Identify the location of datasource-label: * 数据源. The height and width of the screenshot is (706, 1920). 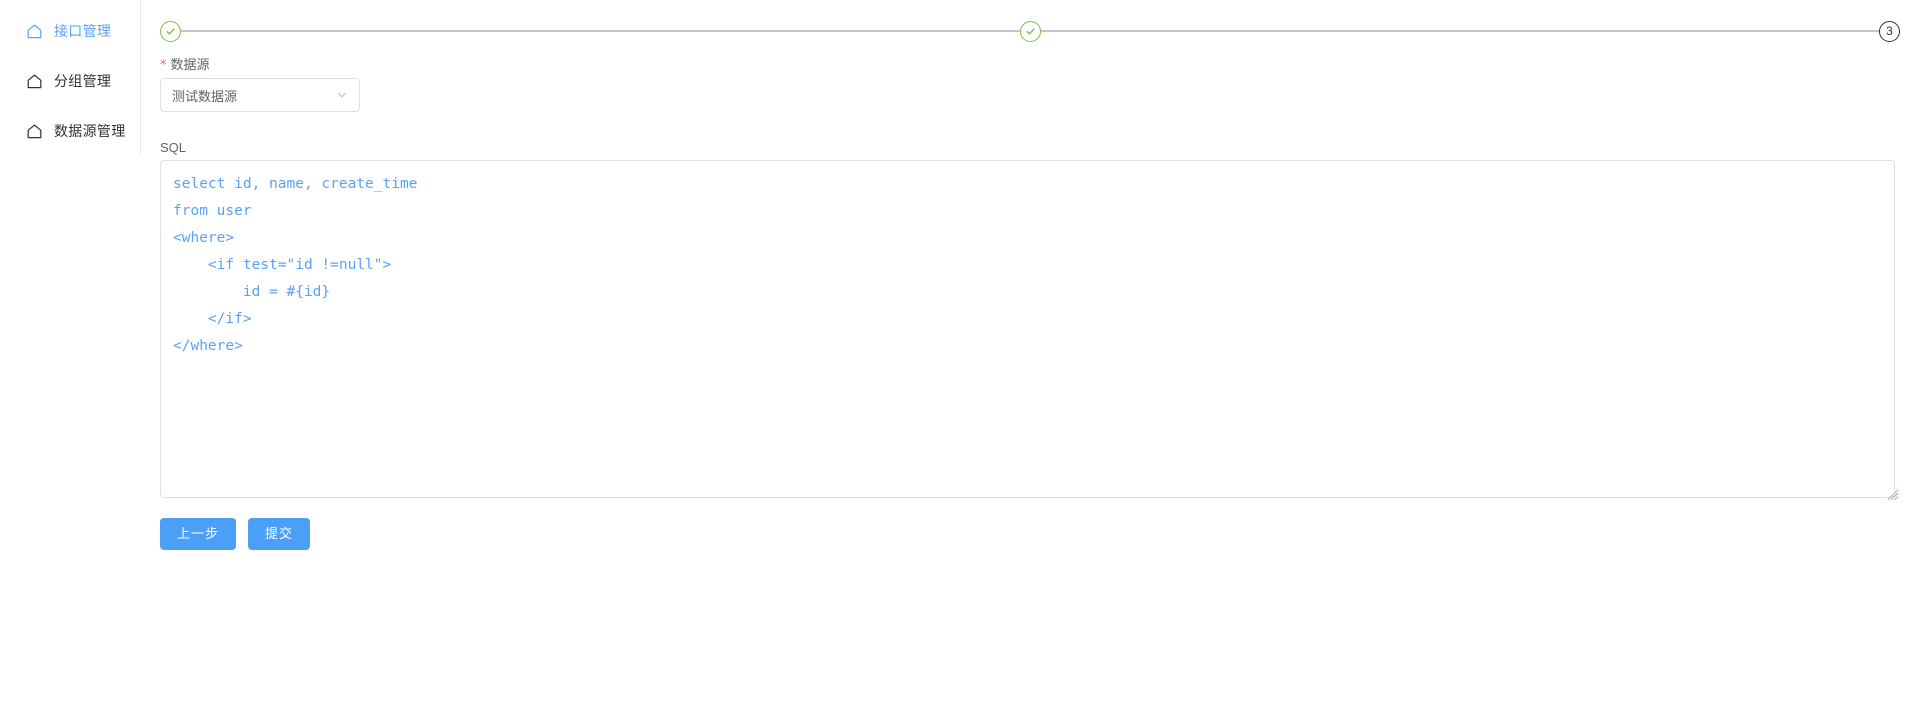
(185, 65).